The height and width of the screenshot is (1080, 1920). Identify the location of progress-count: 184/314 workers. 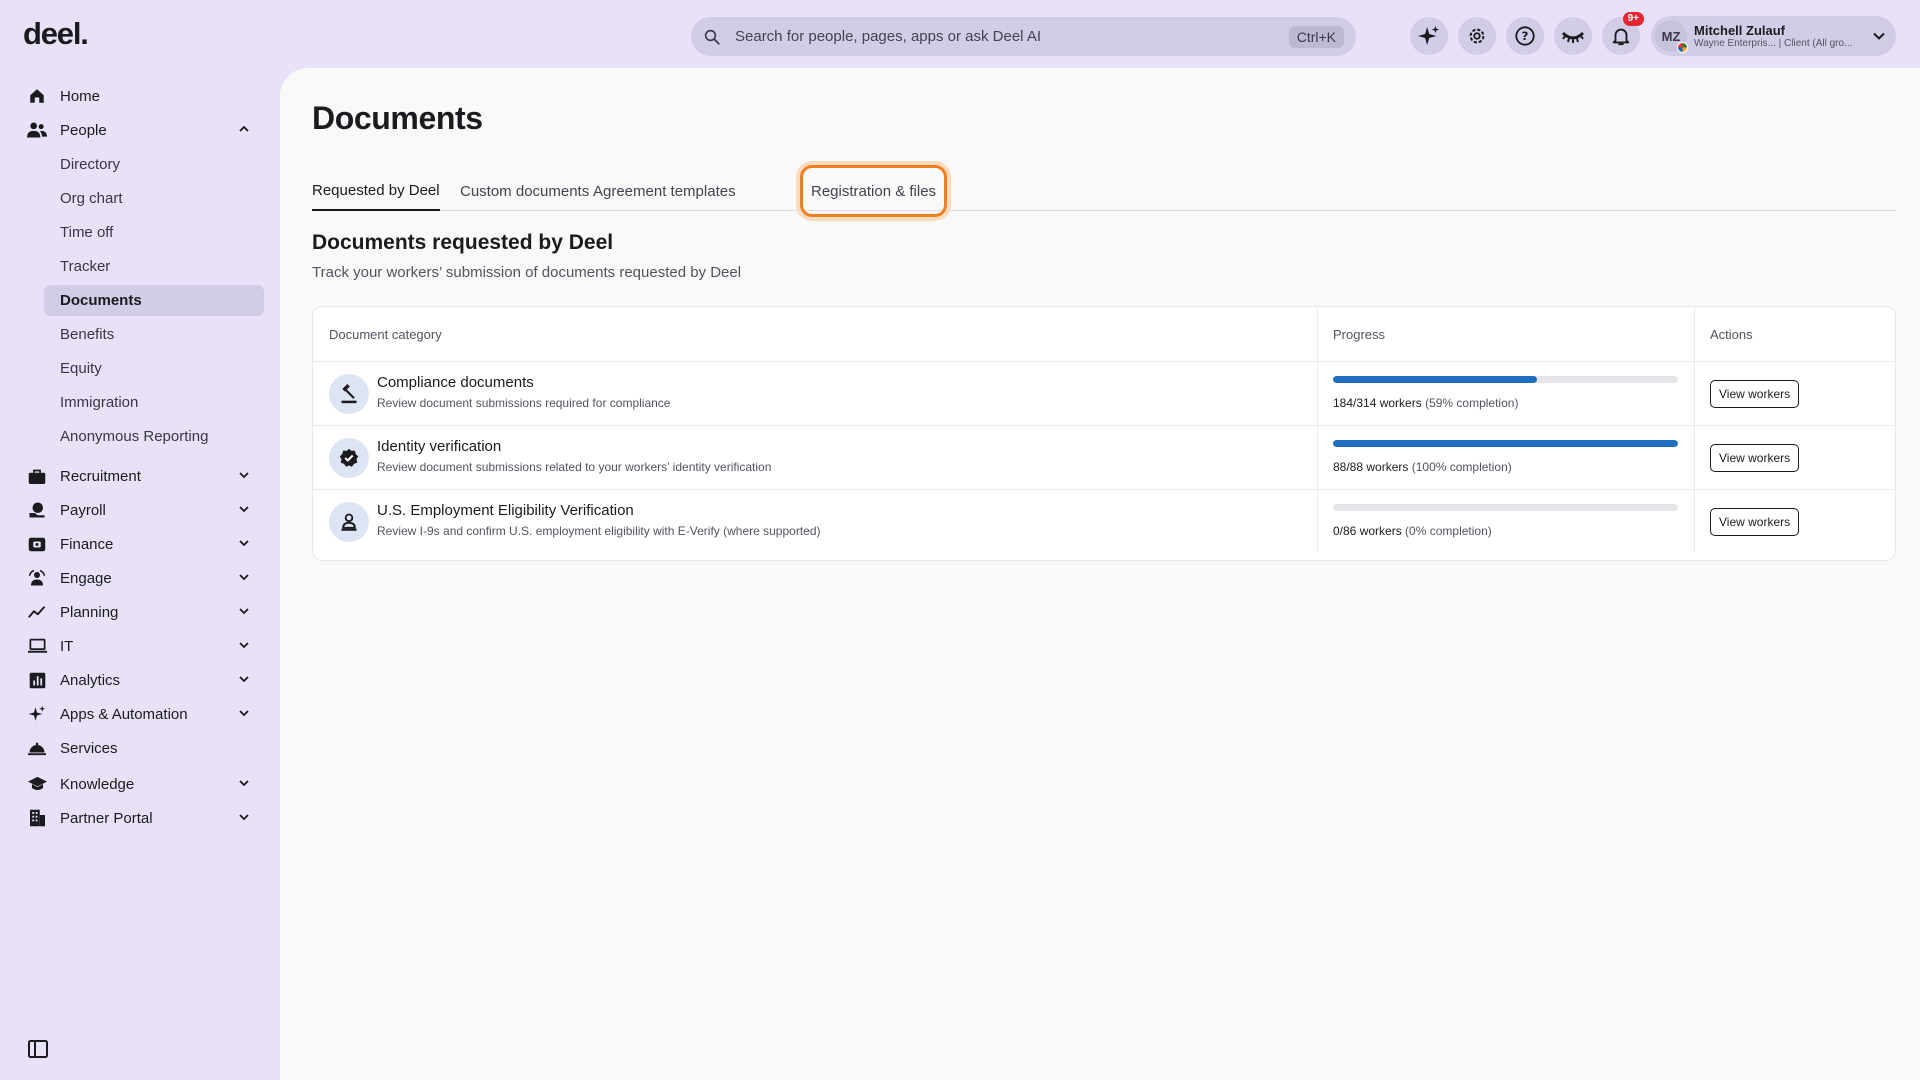
(1377, 403).